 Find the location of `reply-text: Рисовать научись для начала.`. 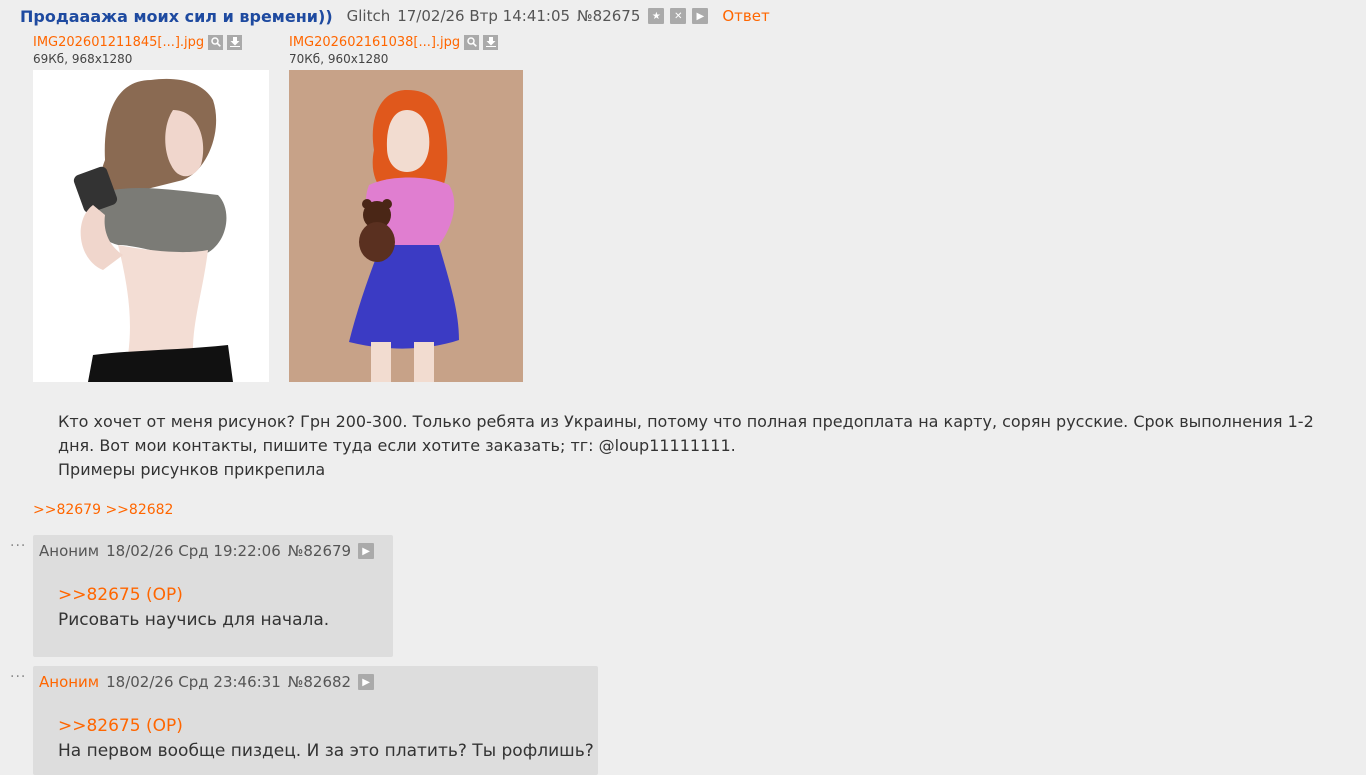

reply-text: Рисовать научись для начала. is located at coordinates (194, 620).